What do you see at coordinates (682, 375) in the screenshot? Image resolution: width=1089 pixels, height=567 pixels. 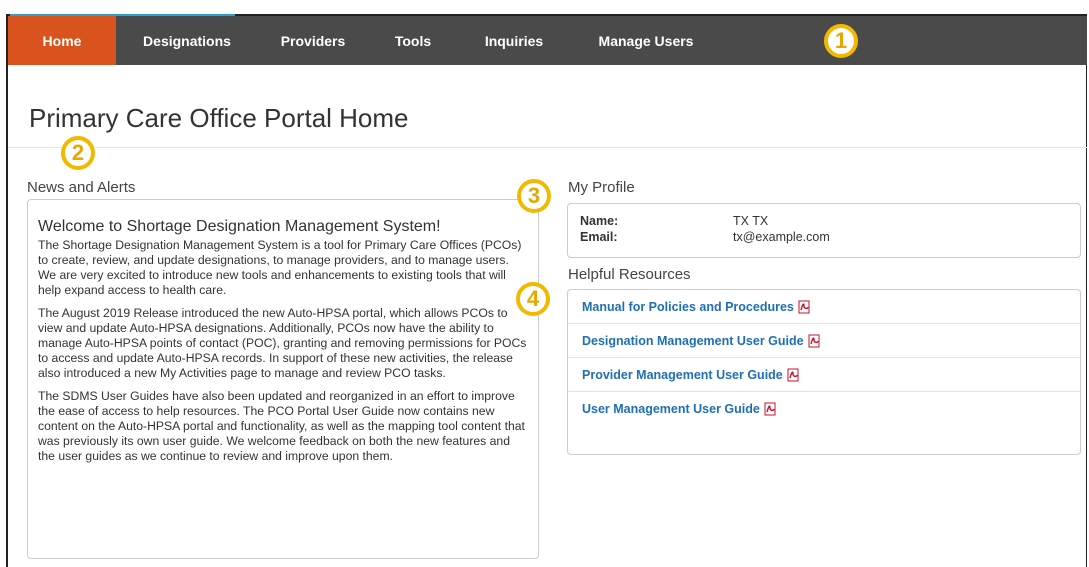 I see `resource-link-provider-guide: Provider Management User Guide` at bounding box center [682, 375].